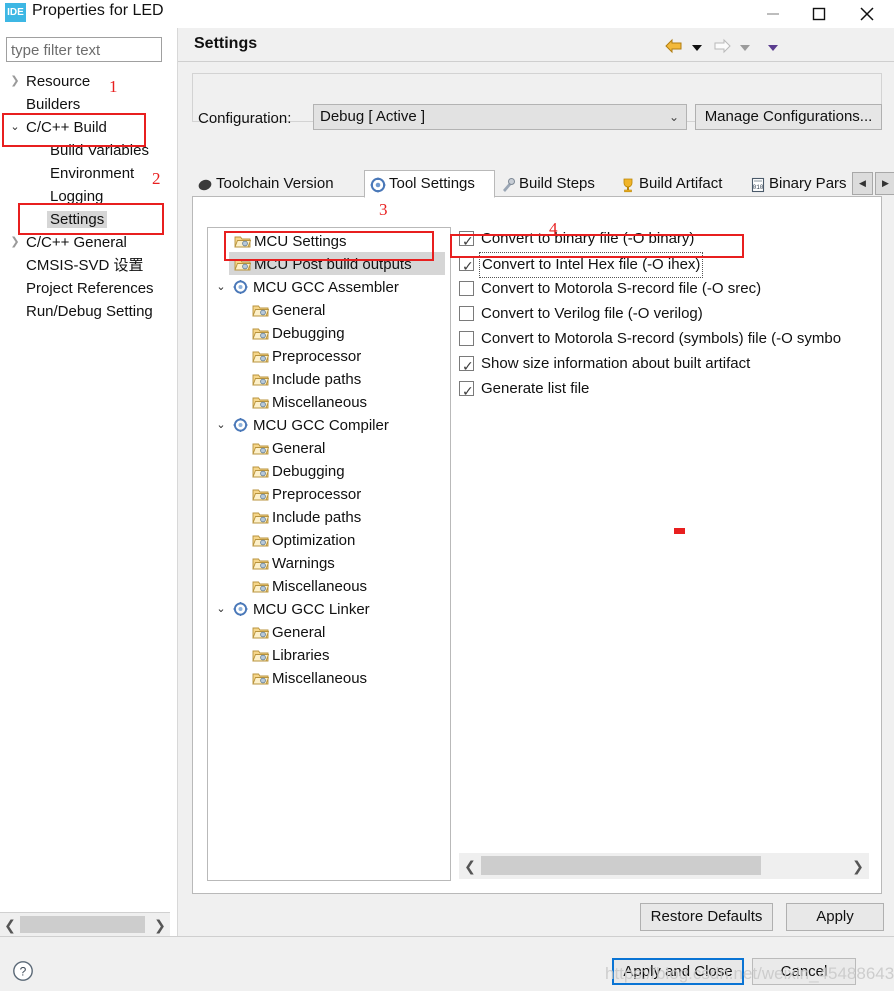 The image size is (894, 991). I want to click on expander-mcu-gcc-compiler: ⌄, so click(221, 425).